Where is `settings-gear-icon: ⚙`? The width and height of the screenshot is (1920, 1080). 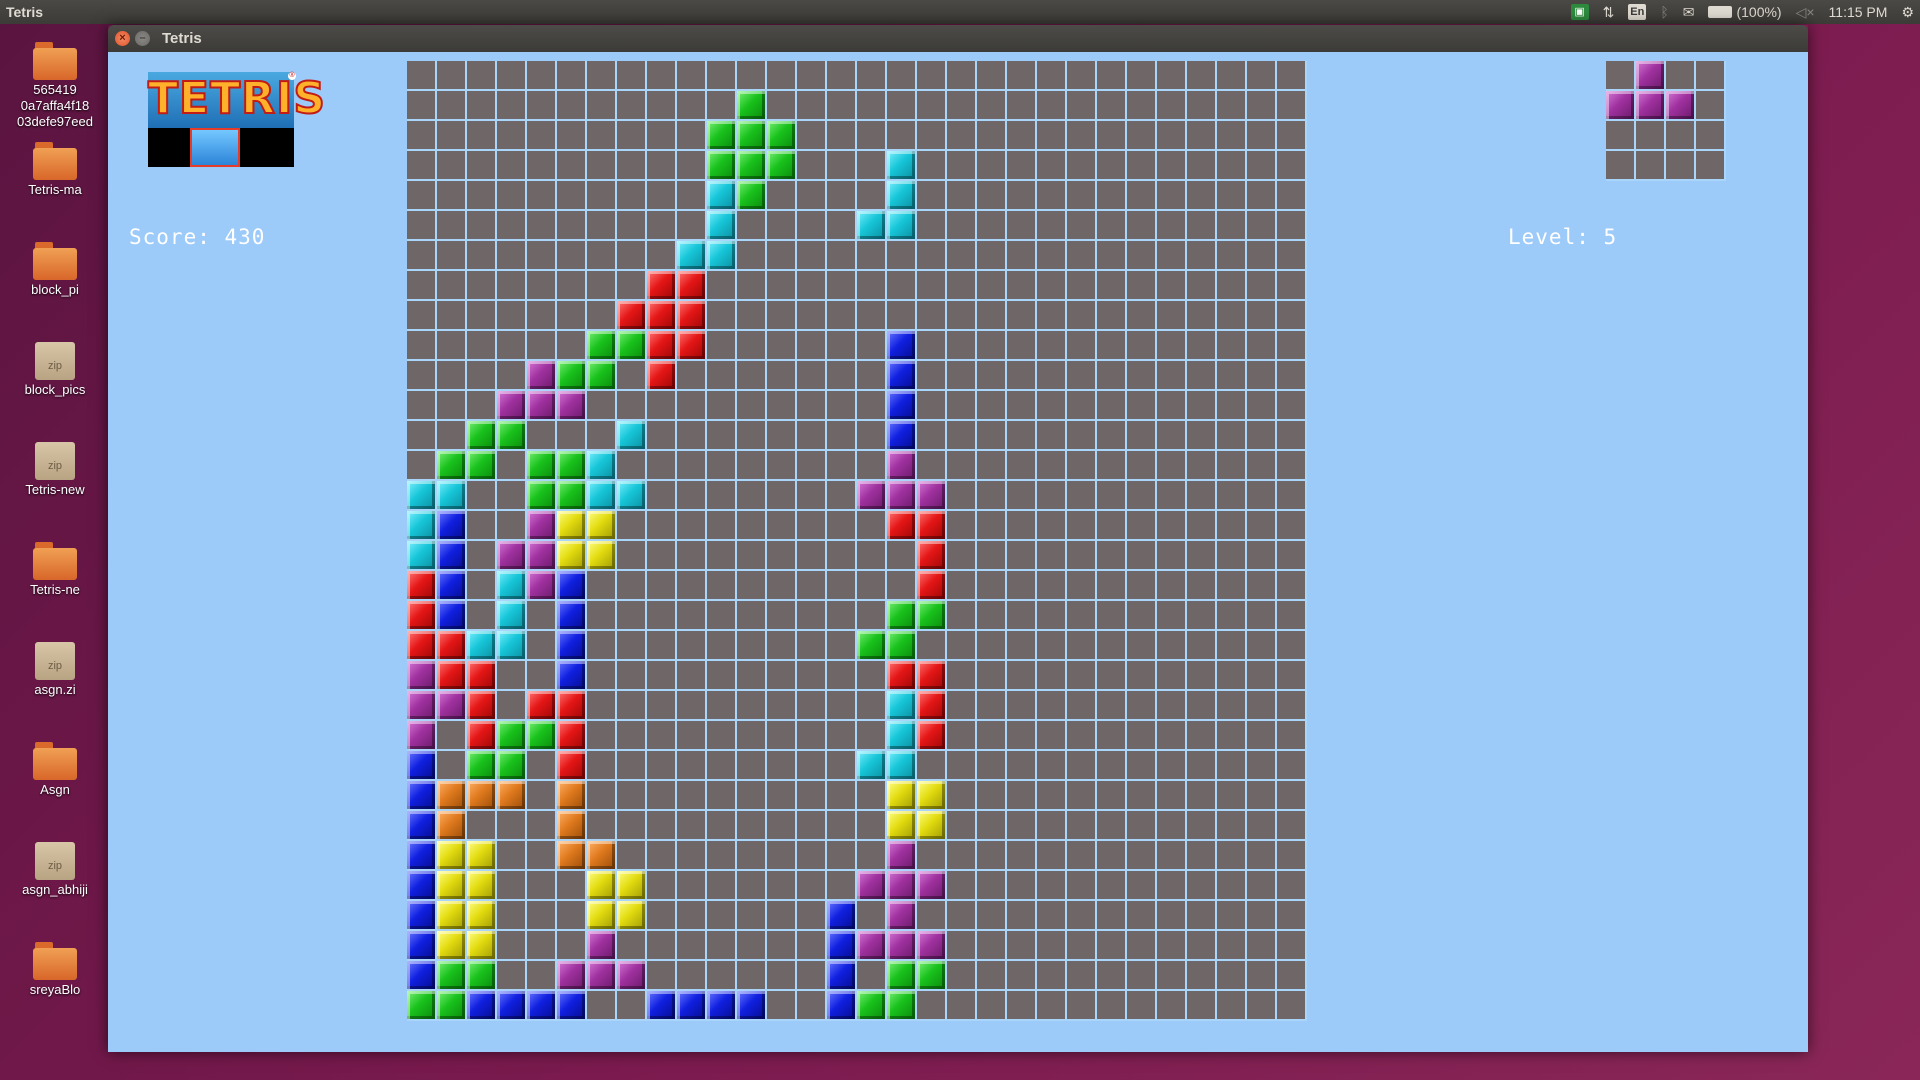 settings-gear-icon: ⚙ is located at coordinates (1907, 12).